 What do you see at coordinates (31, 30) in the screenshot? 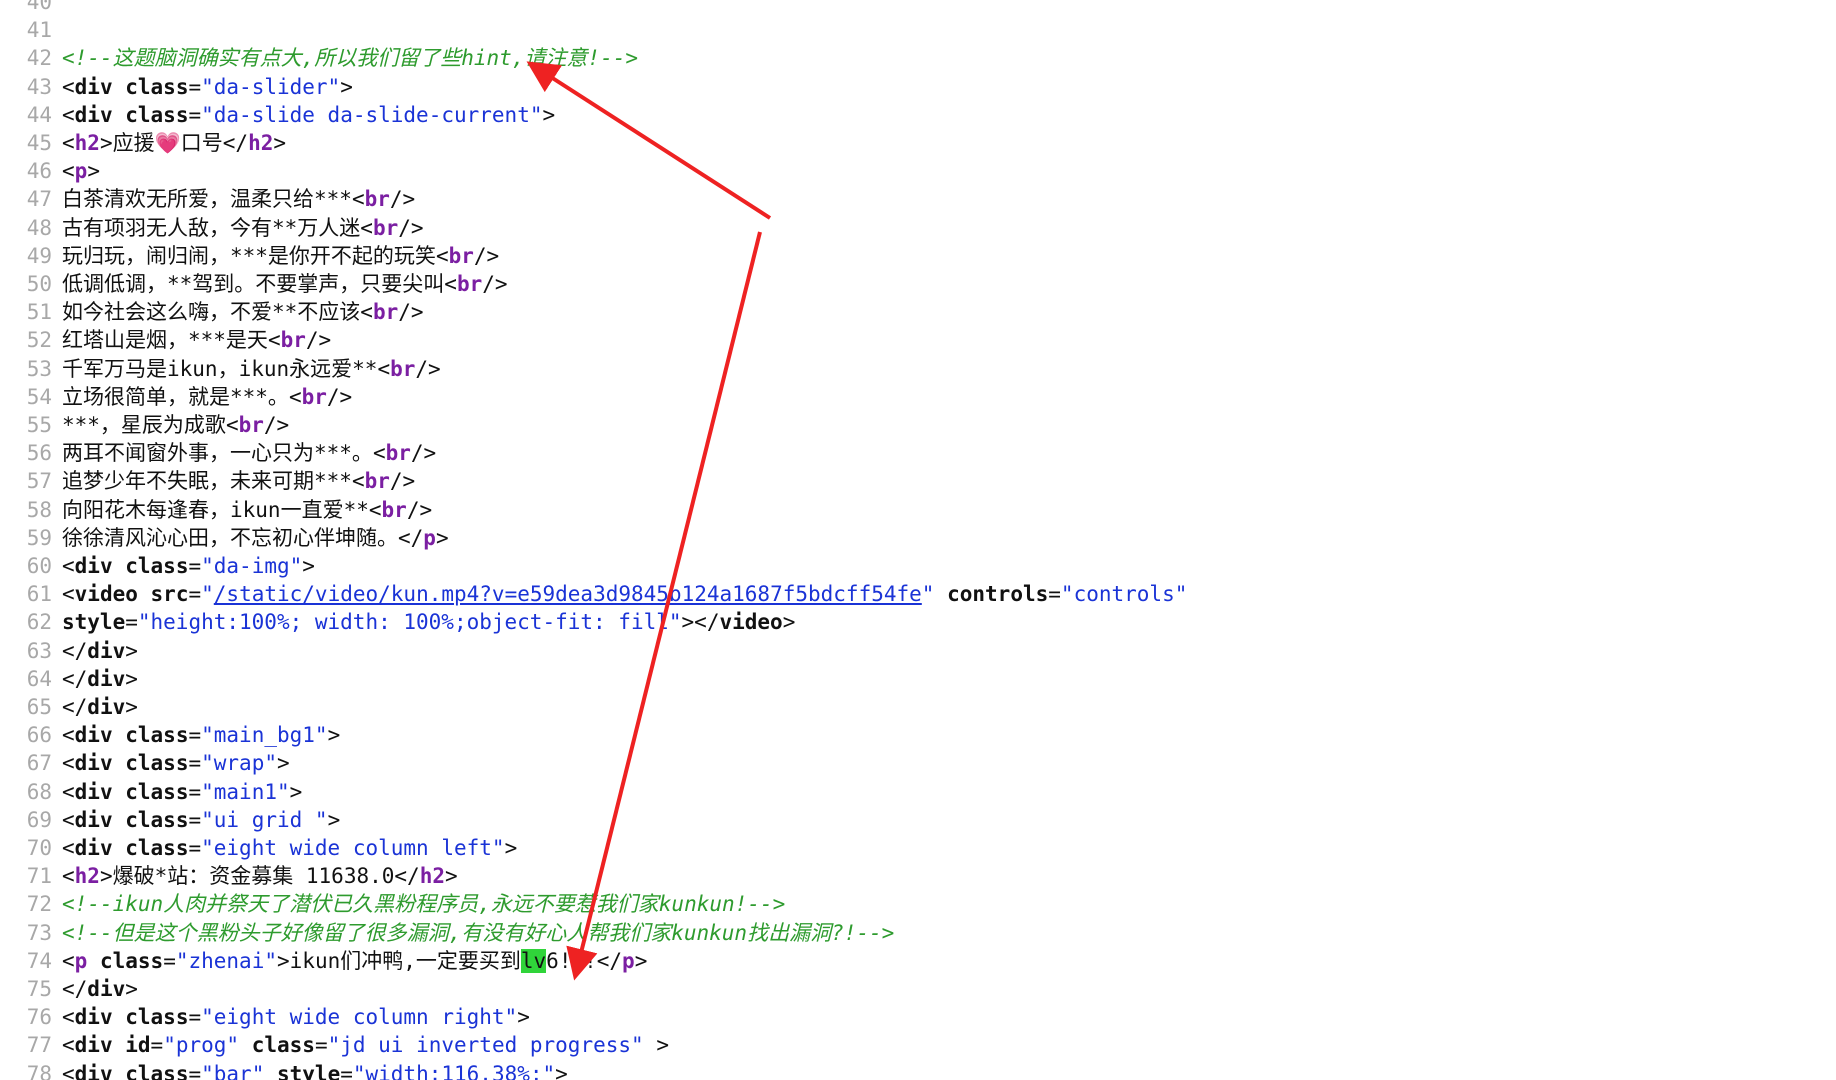
I see `code-line: 41` at bounding box center [31, 30].